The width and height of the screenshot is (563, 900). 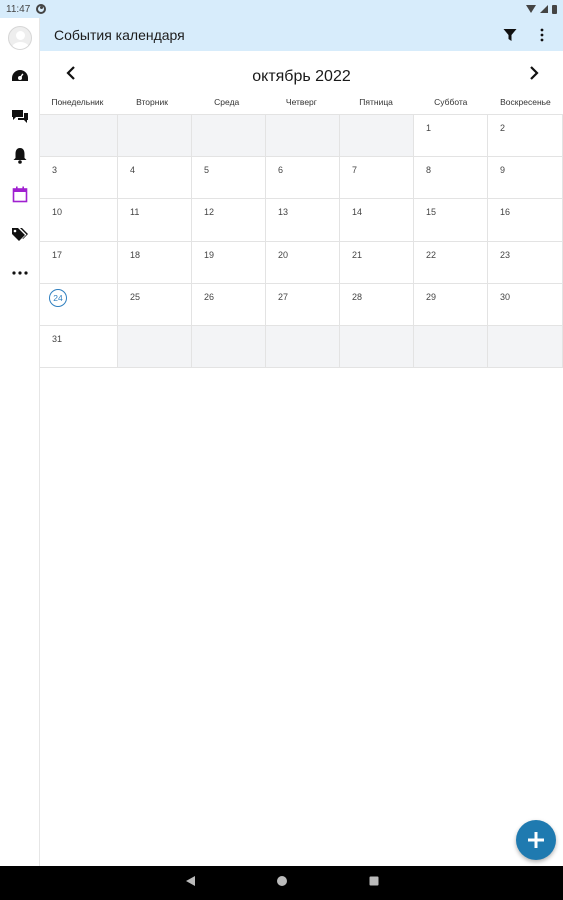 I want to click on avatar-image, so click(x=20, y=38).